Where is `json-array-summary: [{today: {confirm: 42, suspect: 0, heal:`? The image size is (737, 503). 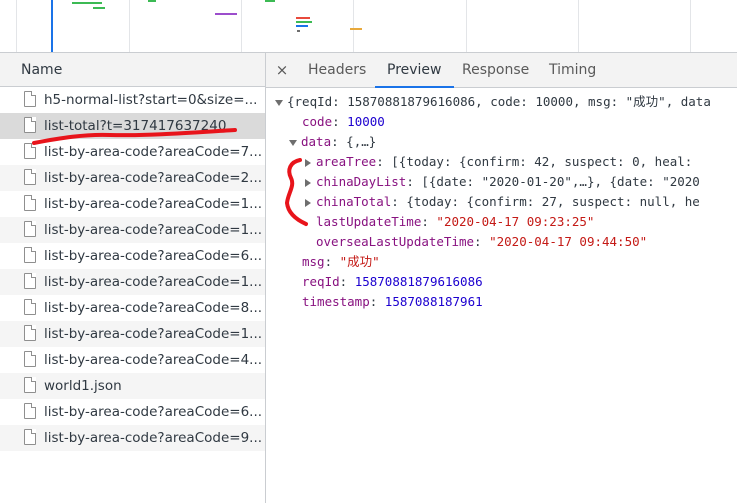
json-array-summary: [{today: {confirm: 42, suspect: 0, heal: is located at coordinates (542, 161).